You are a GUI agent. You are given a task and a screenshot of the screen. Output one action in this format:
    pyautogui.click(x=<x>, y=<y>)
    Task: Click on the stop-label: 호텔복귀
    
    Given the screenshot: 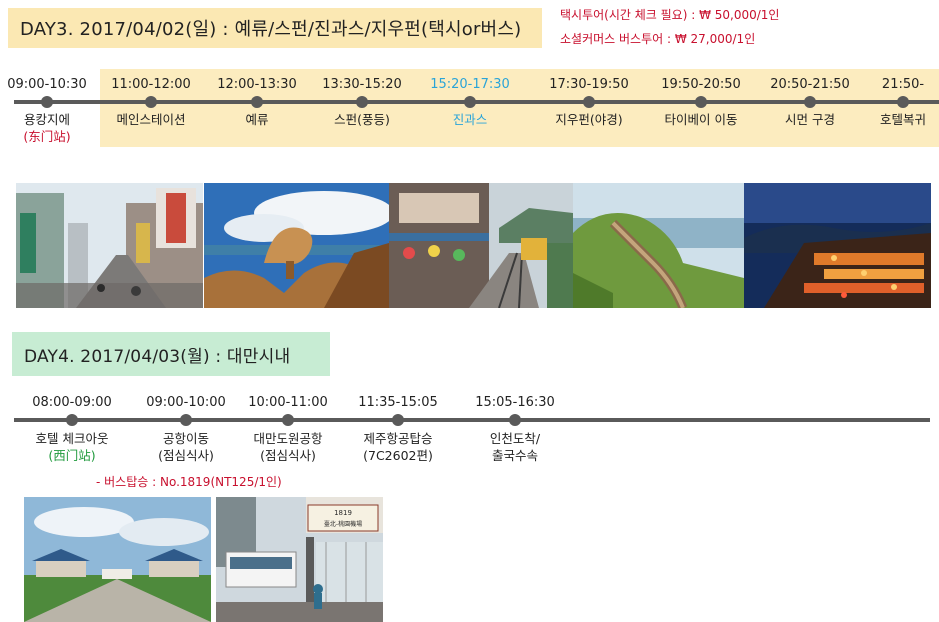 What is the action you would take?
    pyautogui.click(x=903, y=119)
    